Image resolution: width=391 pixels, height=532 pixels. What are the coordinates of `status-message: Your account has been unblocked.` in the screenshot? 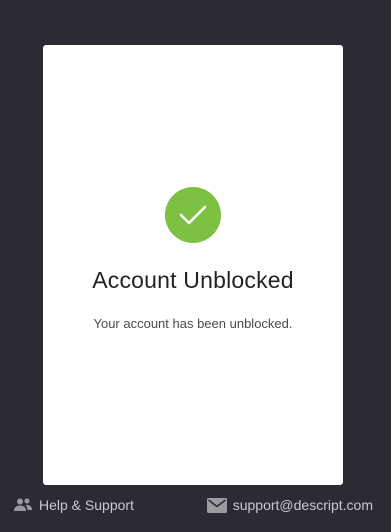 It's located at (193, 323).